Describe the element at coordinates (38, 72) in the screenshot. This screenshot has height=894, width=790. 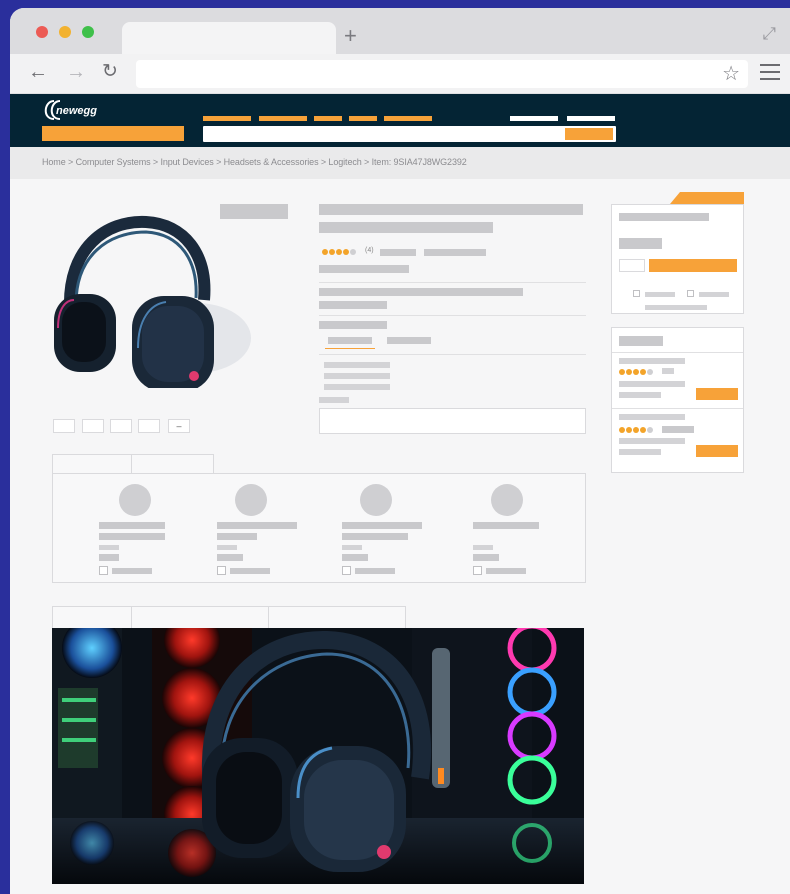
I see `back-arrow-icon: ←` at that location.